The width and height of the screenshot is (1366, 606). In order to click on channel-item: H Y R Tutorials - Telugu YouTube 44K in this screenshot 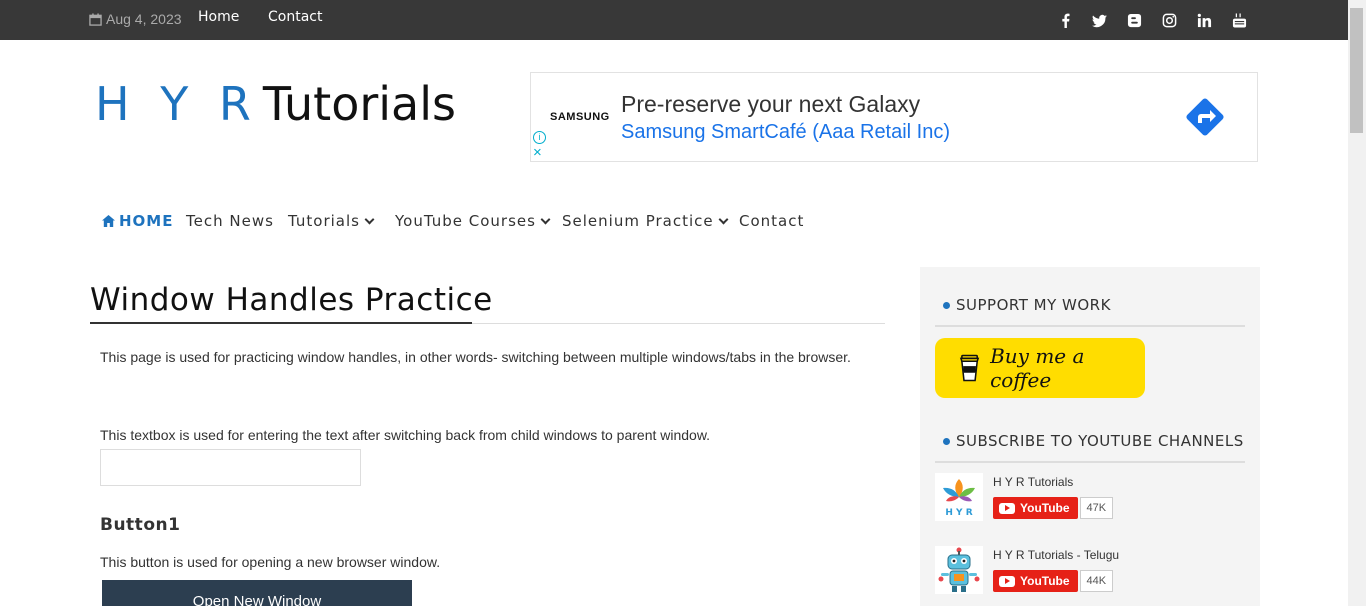, I will do `click(1085, 571)`.